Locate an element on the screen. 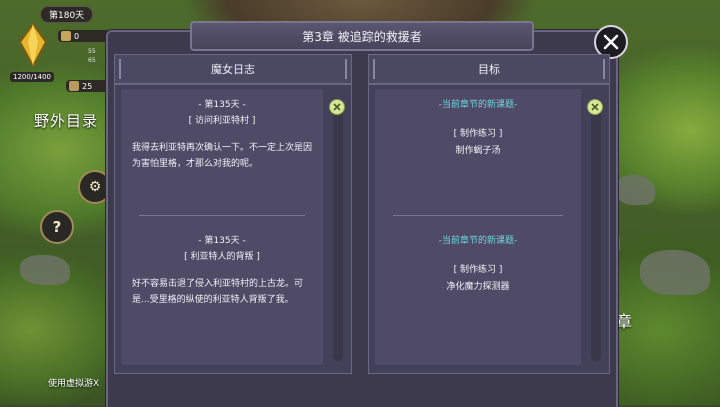 The width and height of the screenshot is (720, 407). goal-item: -当前章节的新课题- [ 制作练习 ] 制作蝎子汤 is located at coordinates (478, 126).